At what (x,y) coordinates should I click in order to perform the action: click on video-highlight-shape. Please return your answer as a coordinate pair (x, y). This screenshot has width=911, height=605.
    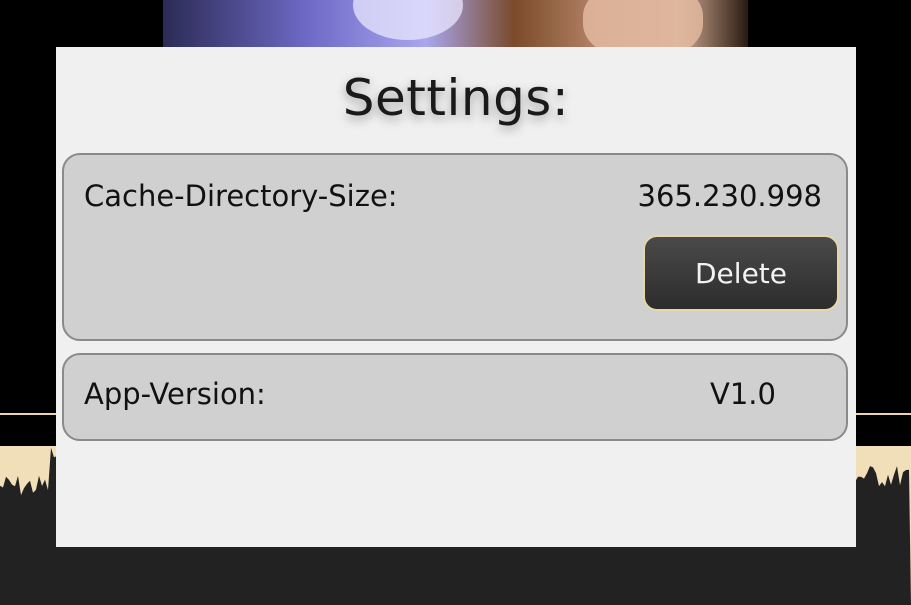
    Looking at the image, I should click on (408, 20).